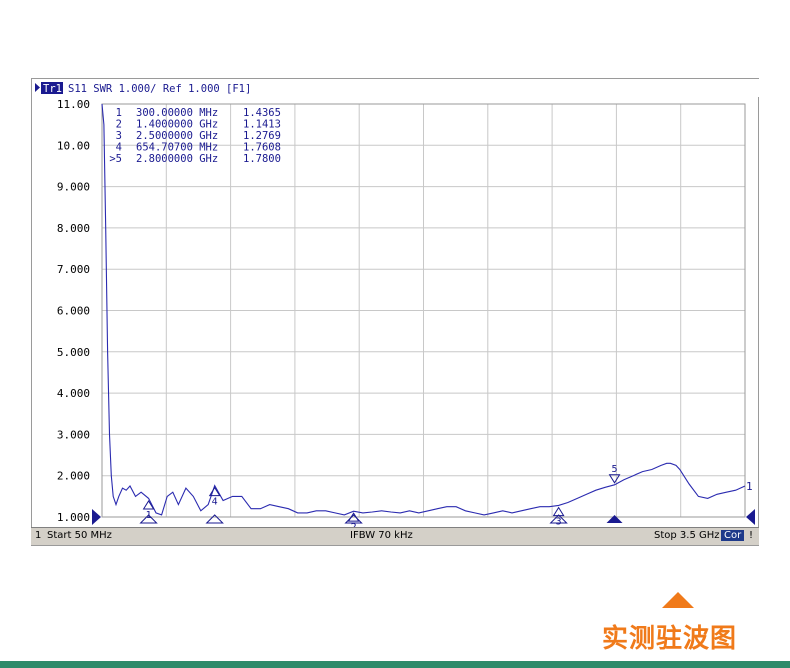 This screenshot has width=790, height=668. Describe the element at coordinates (73, 187) in the screenshot. I see `y-tick-label: 9.000` at that location.